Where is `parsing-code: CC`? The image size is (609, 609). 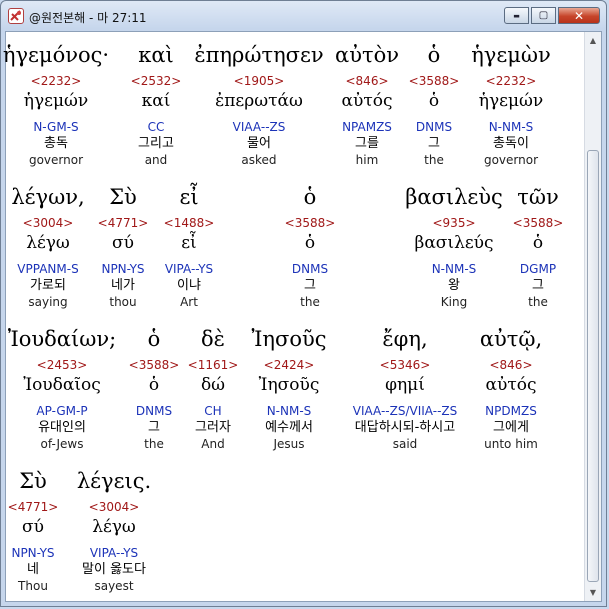 parsing-code: CC is located at coordinates (156, 127).